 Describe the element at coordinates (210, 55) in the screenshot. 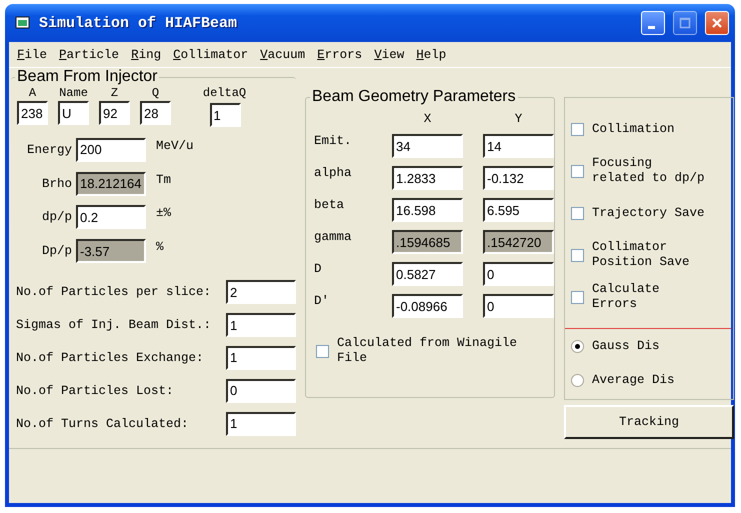

I see `menu-item: Collimator` at that location.